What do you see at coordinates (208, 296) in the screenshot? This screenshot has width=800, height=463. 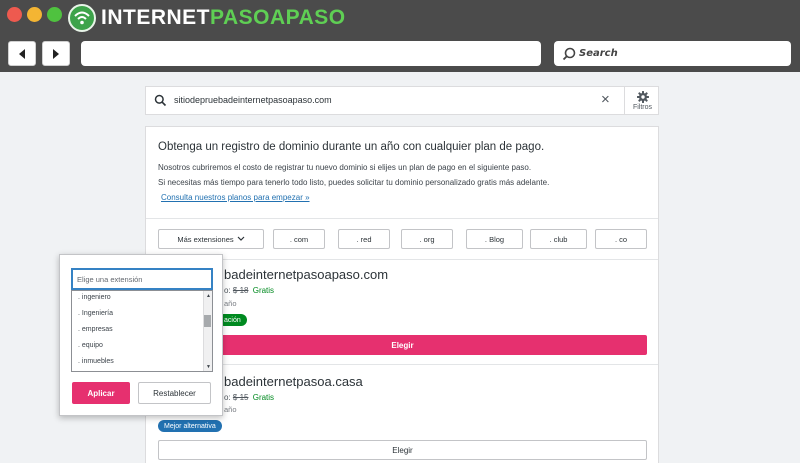 I see `scroll-up-icon: ▲` at bounding box center [208, 296].